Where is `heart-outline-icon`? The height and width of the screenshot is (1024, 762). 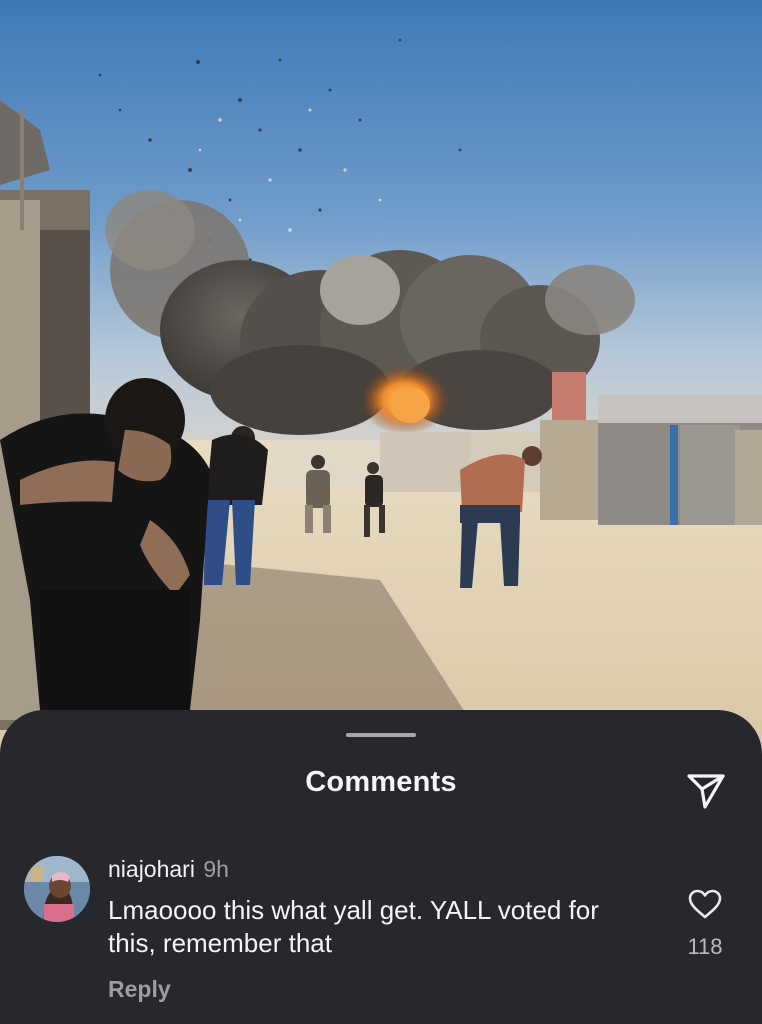
heart-outline-icon is located at coordinates (705, 904).